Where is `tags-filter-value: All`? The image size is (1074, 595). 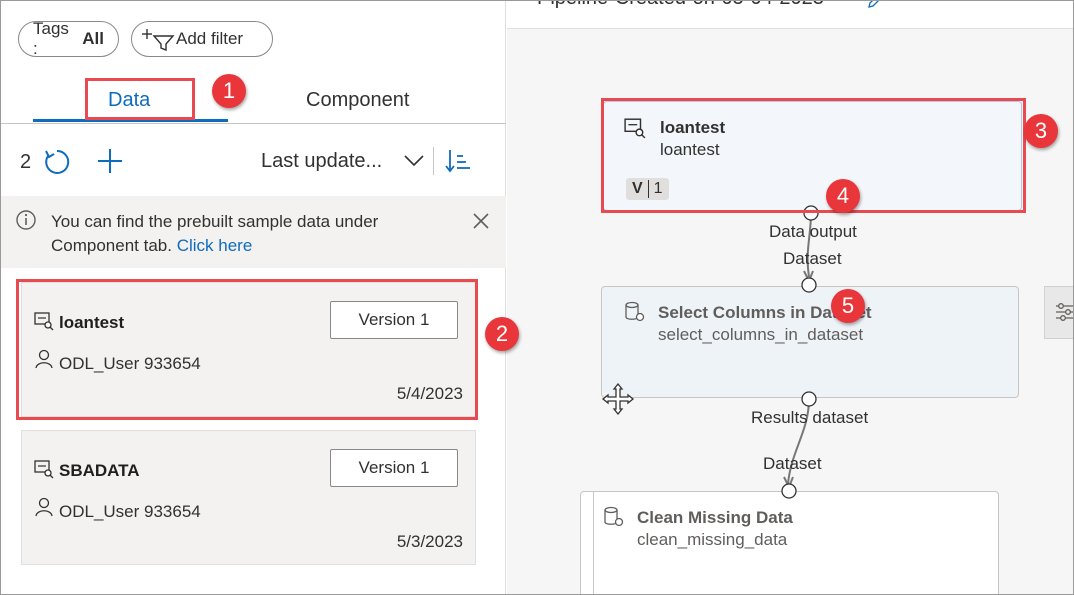
tags-filter-value: All is located at coordinates (93, 38).